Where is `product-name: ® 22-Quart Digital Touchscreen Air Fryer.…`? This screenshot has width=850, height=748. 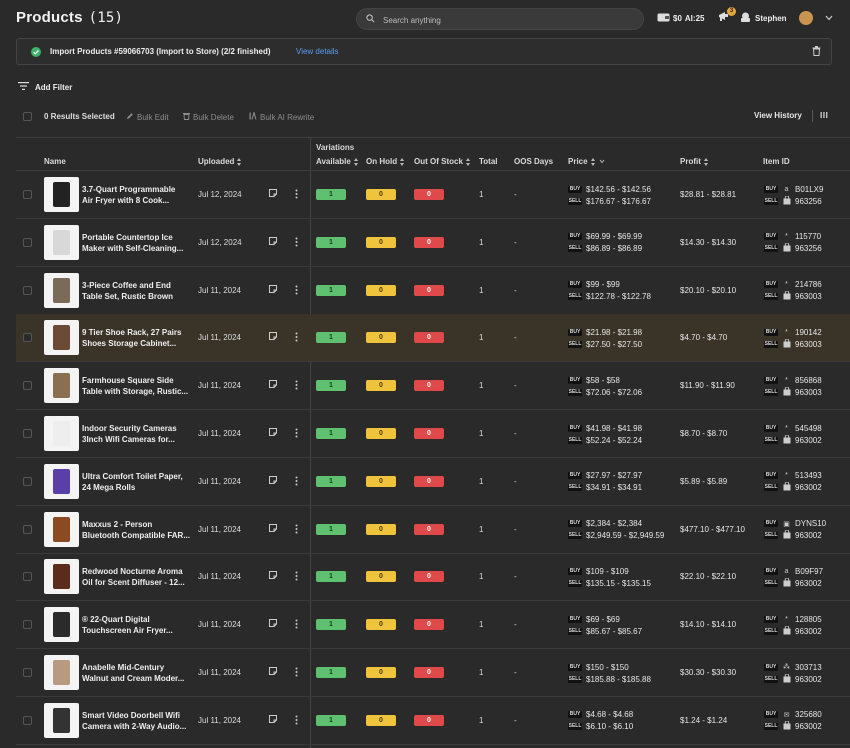
product-name: ® 22-Quart Digital Touchscreen Air Fryer.… is located at coordinates (138, 625).